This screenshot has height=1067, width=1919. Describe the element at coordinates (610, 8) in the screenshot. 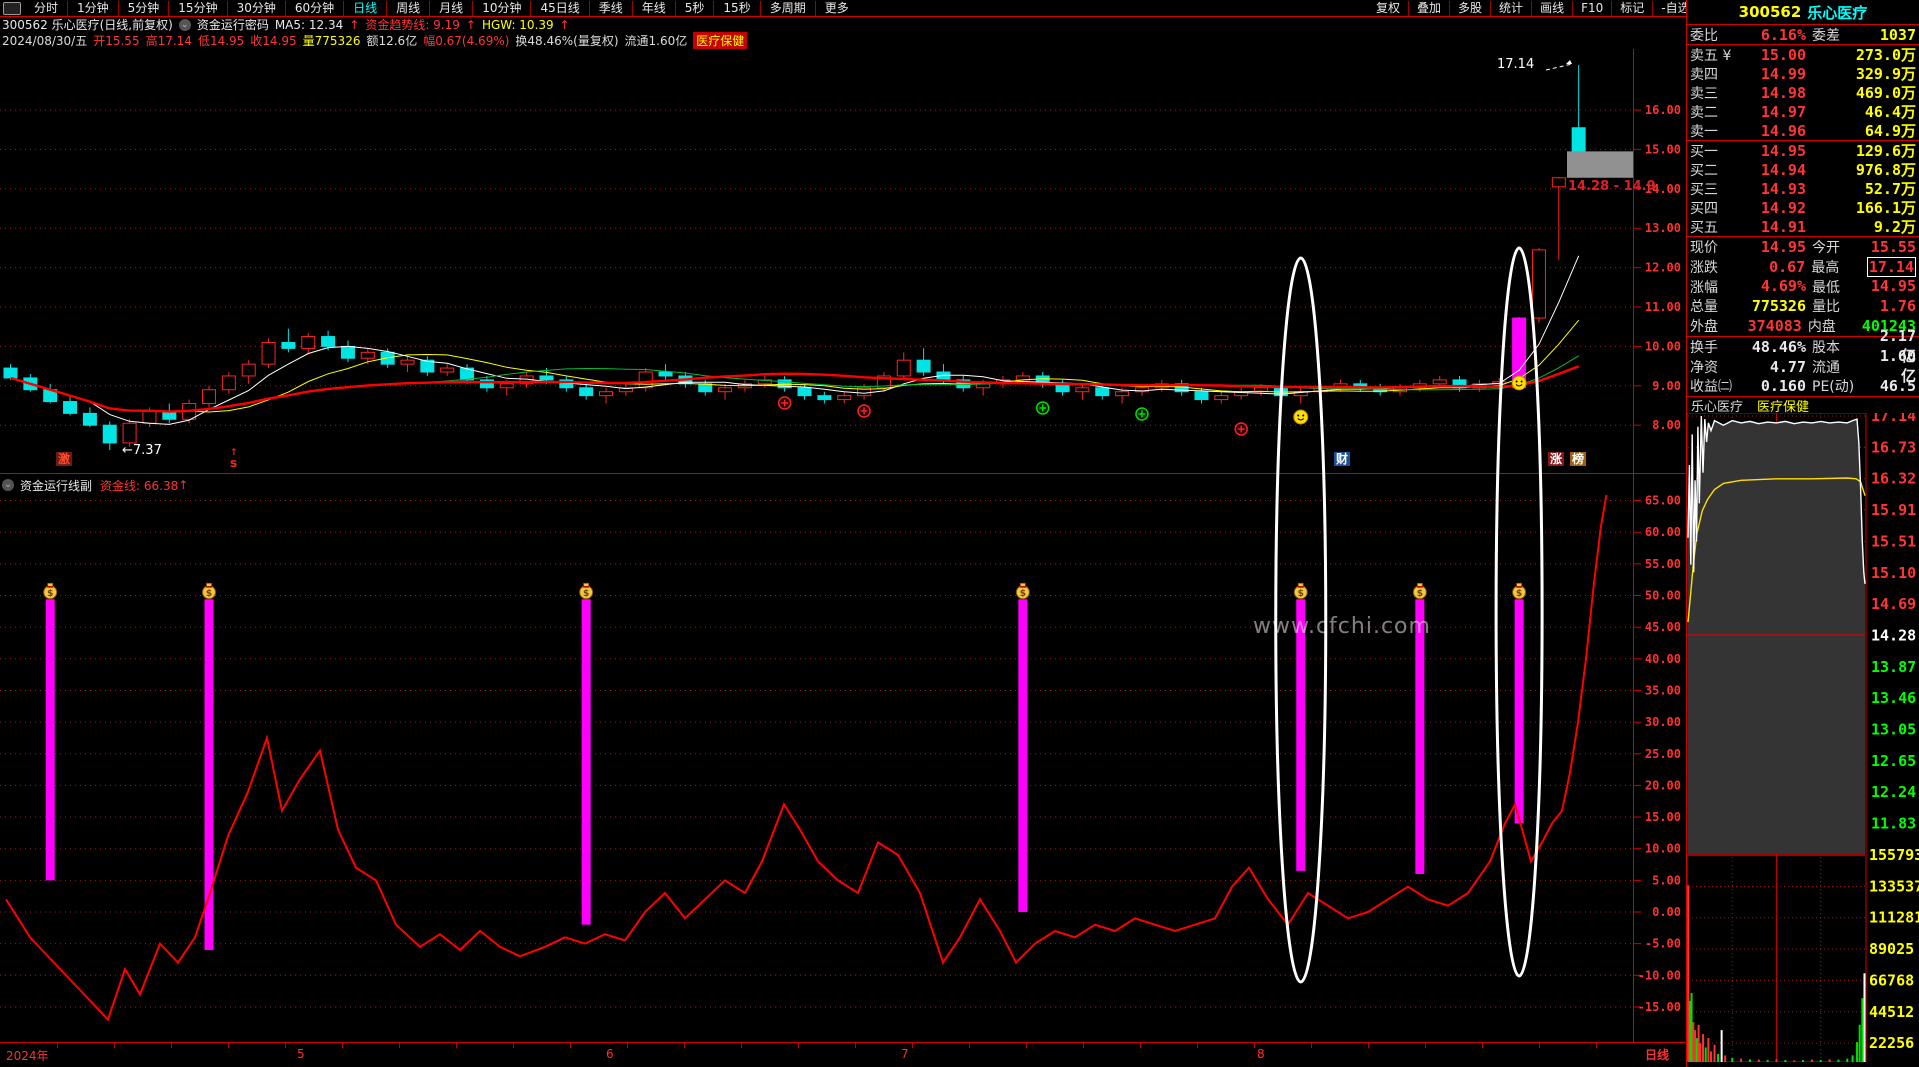

I see `menu-item-季线: 季线` at that location.